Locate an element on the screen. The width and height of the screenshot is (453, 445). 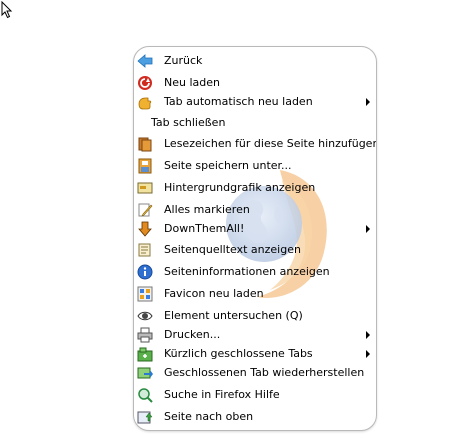
view-source-icon is located at coordinates (145, 250).